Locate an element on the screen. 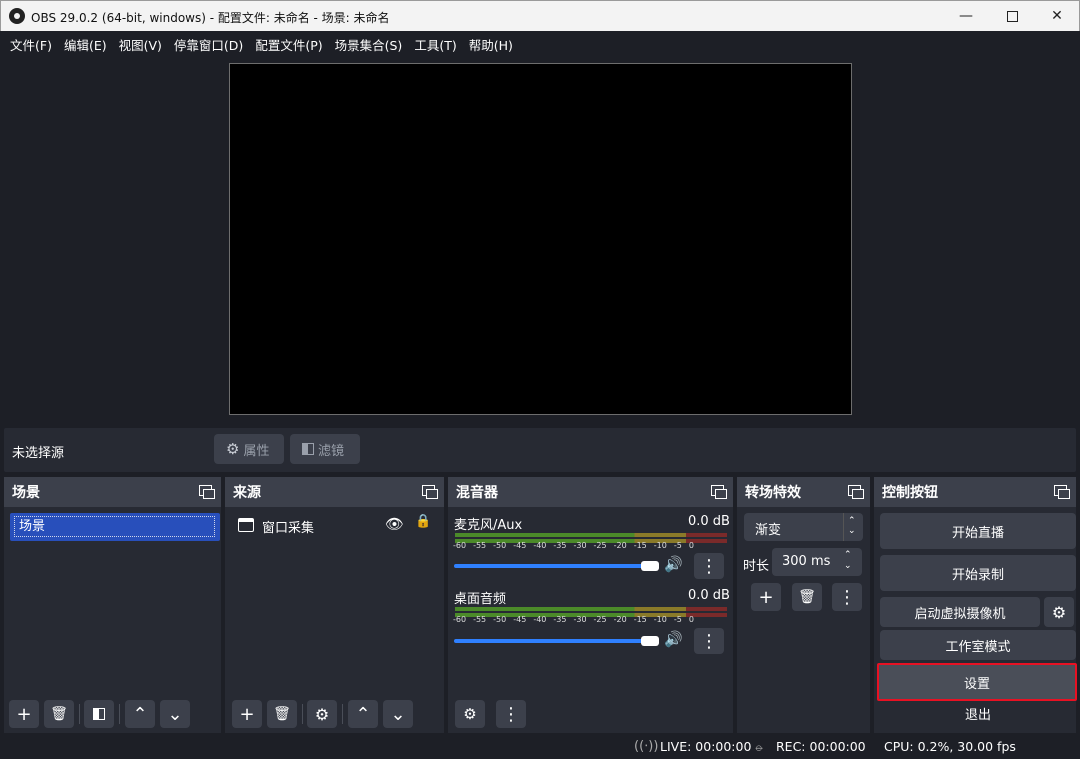  properties-label: 属性 is located at coordinates (256, 451).